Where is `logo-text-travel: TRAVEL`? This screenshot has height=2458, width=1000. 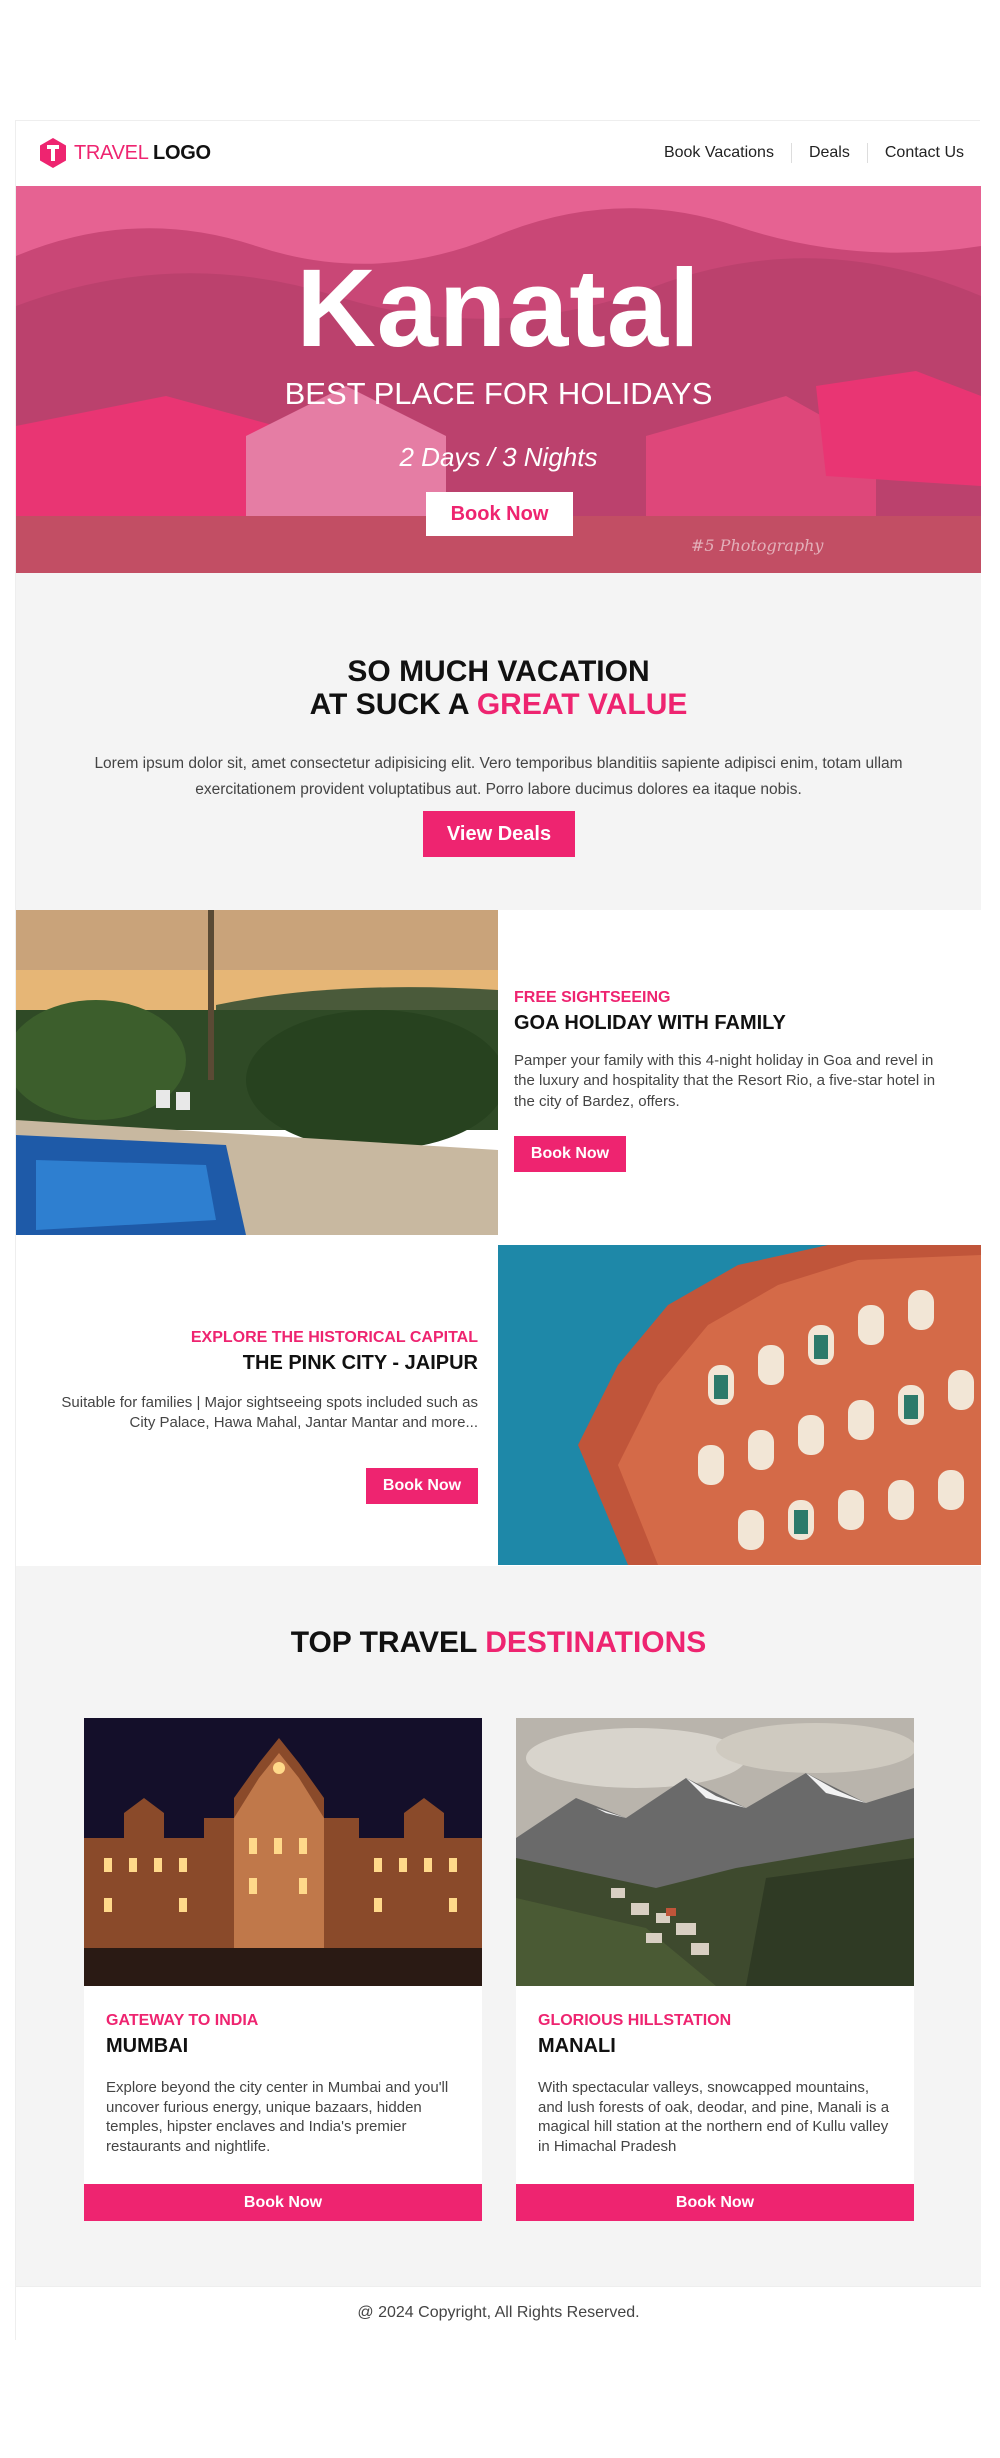 logo-text-travel: TRAVEL is located at coordinates (111, 152).